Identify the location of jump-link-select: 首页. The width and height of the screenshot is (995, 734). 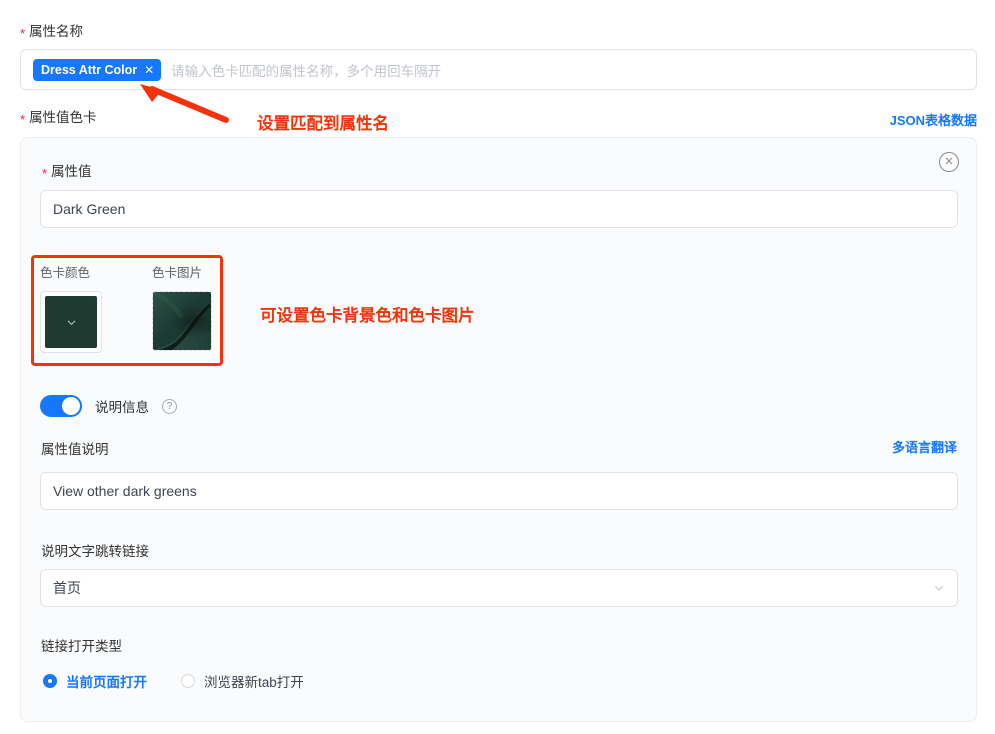
(499, 588).